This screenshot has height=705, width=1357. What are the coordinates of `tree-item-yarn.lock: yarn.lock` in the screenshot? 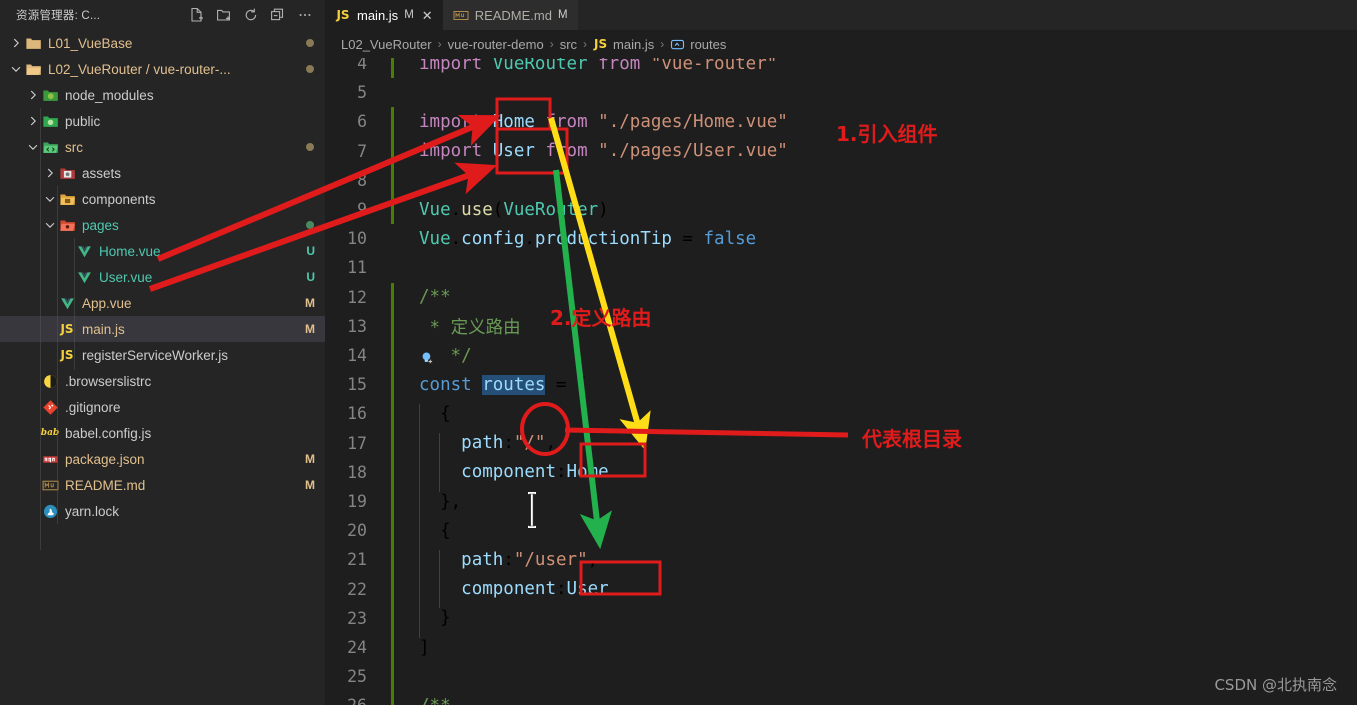 It's located at (162, 511).